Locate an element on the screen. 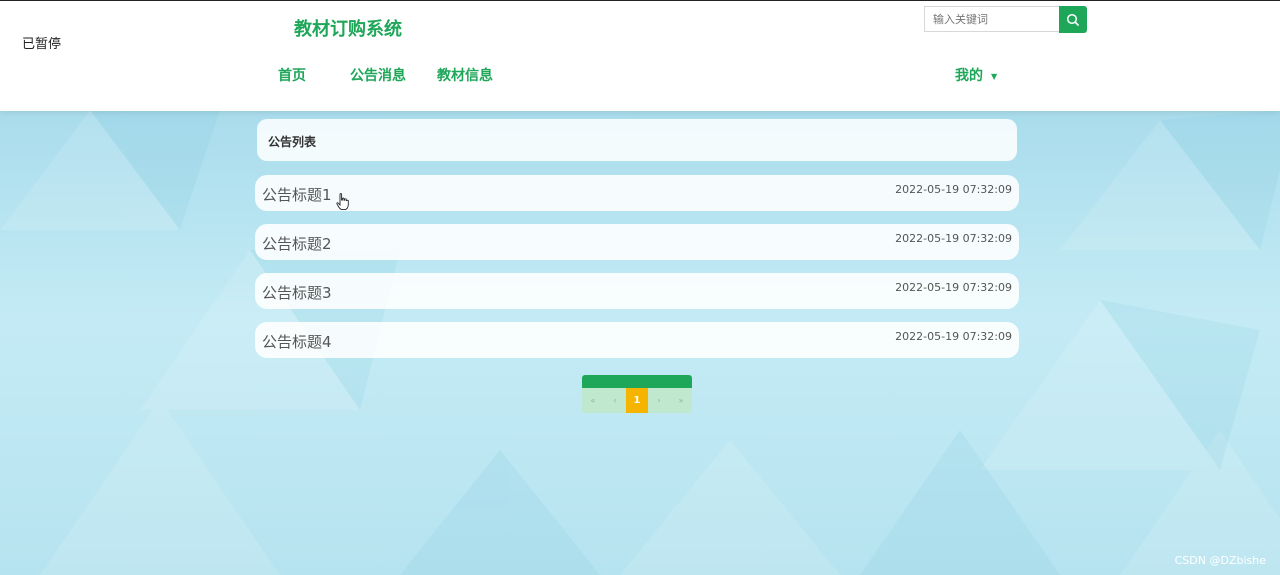 Image resolution: width=1280 pixels, height=575 pixels. nav-textbooks: 教材信息 is located at coordinates (465, 75).